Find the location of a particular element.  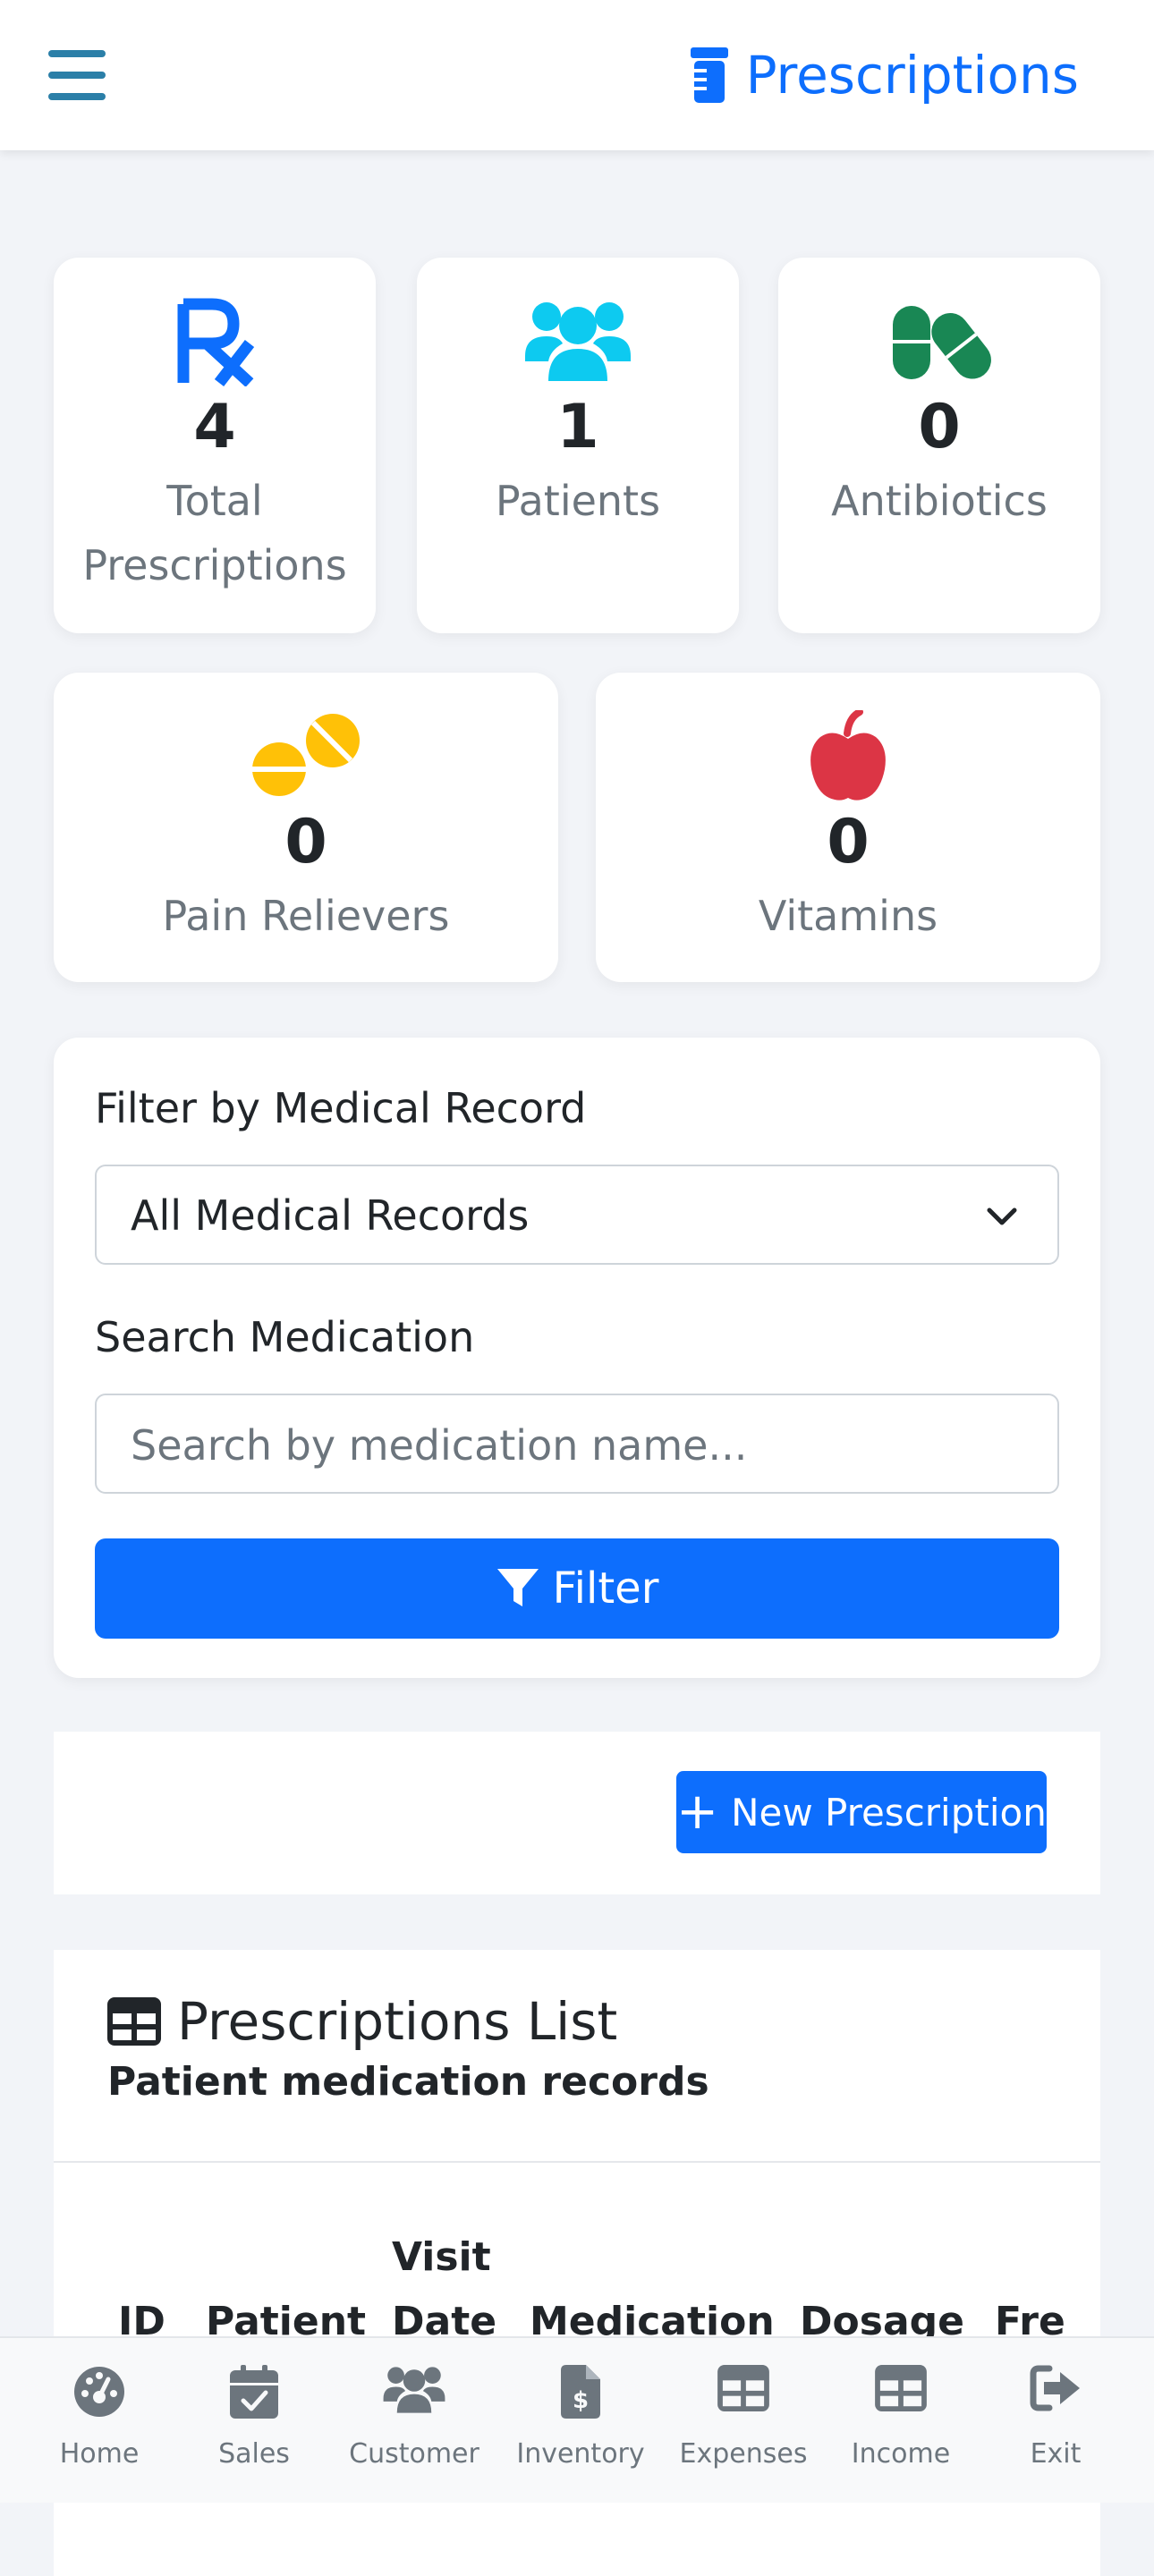

stat-value: 1 is located at coordinates (577, 427).